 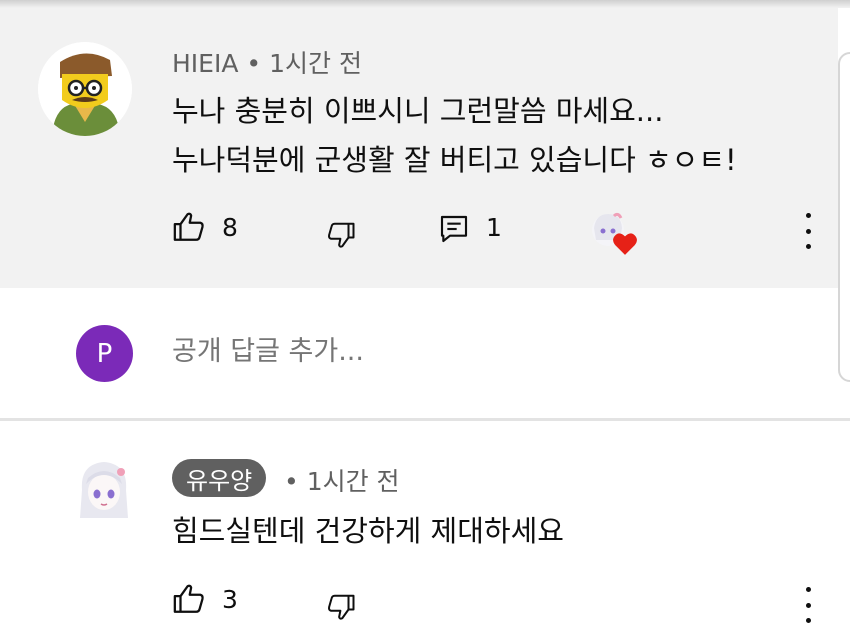 What do you see at coordinates (219, 478) in the screenshot?
I see `author-badge: 유우양` at bounding box center [219, 478].